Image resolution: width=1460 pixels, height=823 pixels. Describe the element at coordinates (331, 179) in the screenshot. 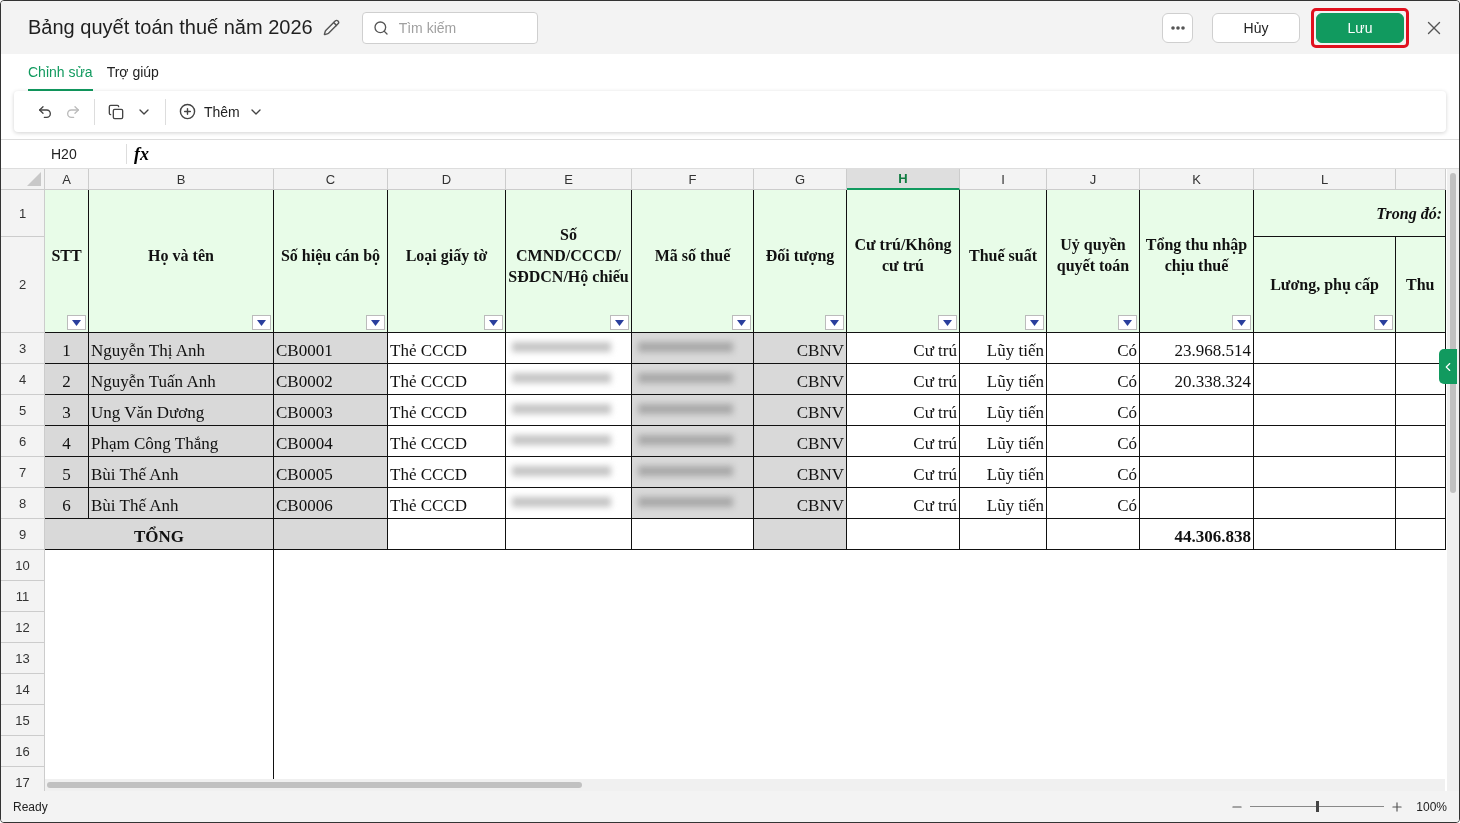

I see `column-letter: C` at that location.